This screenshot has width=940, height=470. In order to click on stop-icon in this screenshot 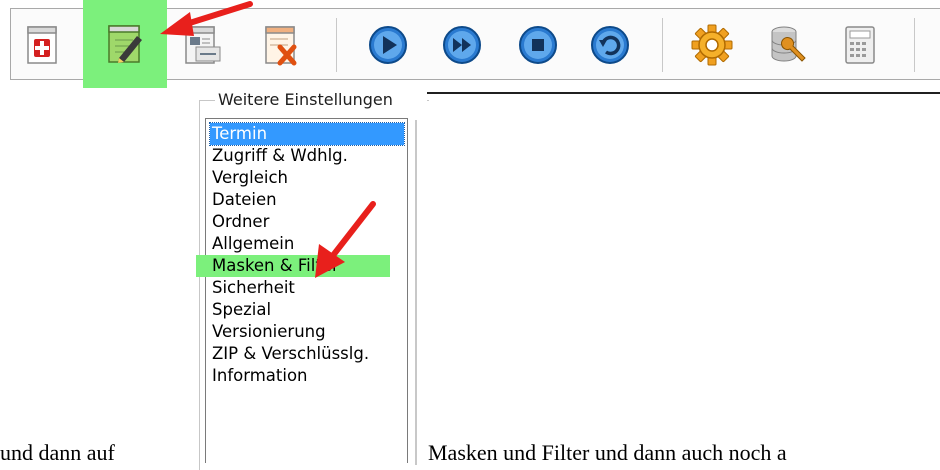, I will do `click(538, 45)`.